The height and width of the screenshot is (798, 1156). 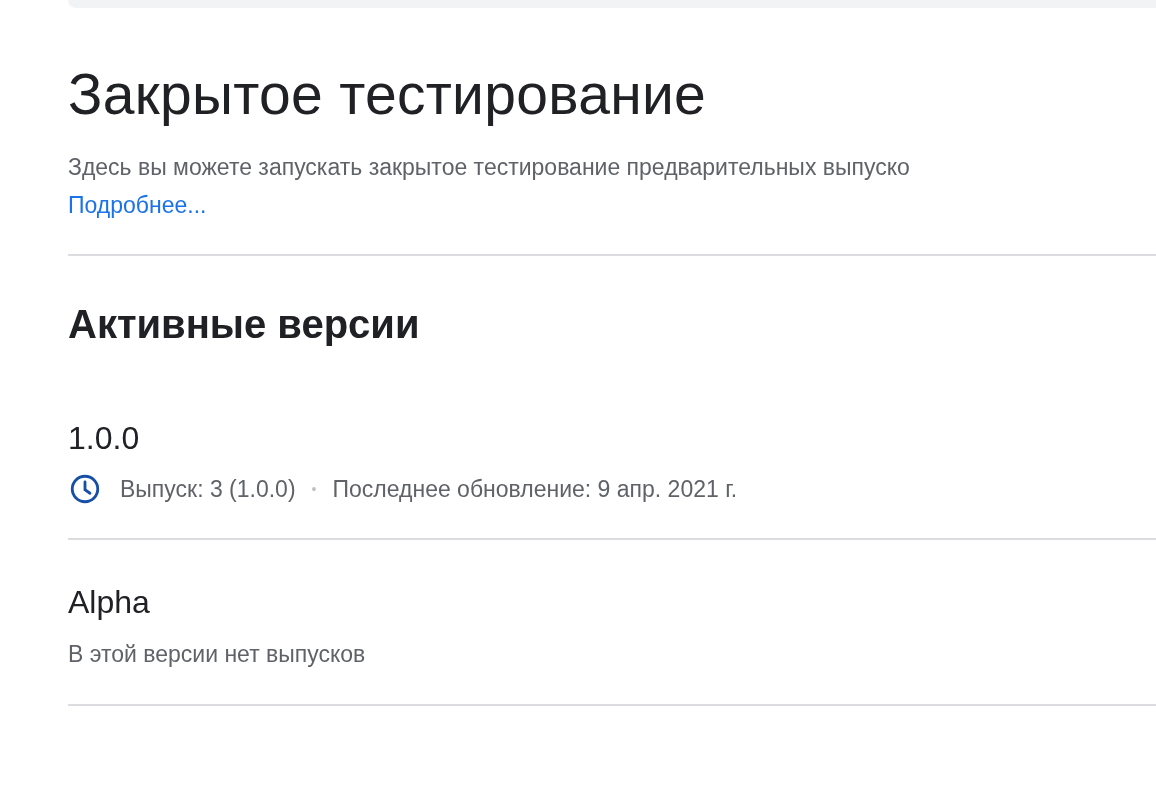 What do you see at coordinates (208, 489) in the screenshot?
I see `release-info: Выпуск: 3 (1.0.0)` at bounding box center [208, 489].